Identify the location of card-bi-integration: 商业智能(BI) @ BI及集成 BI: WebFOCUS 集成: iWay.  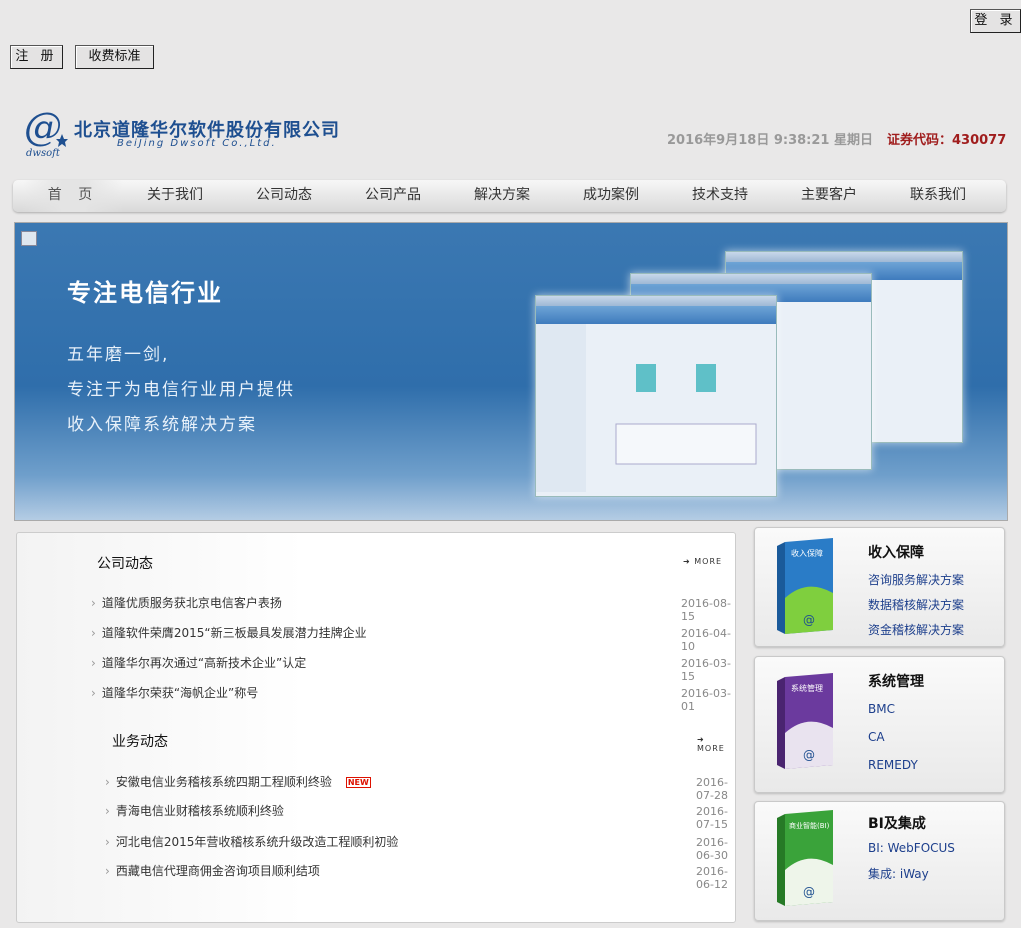
(879, 861).